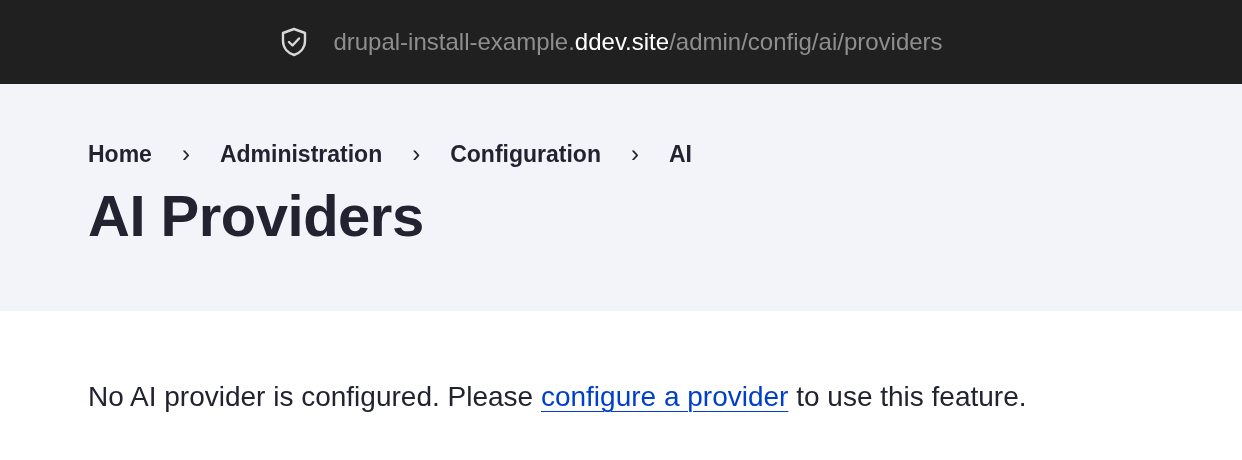  I want to click on configure-provider-link: configure a provider, so click(664, 396).